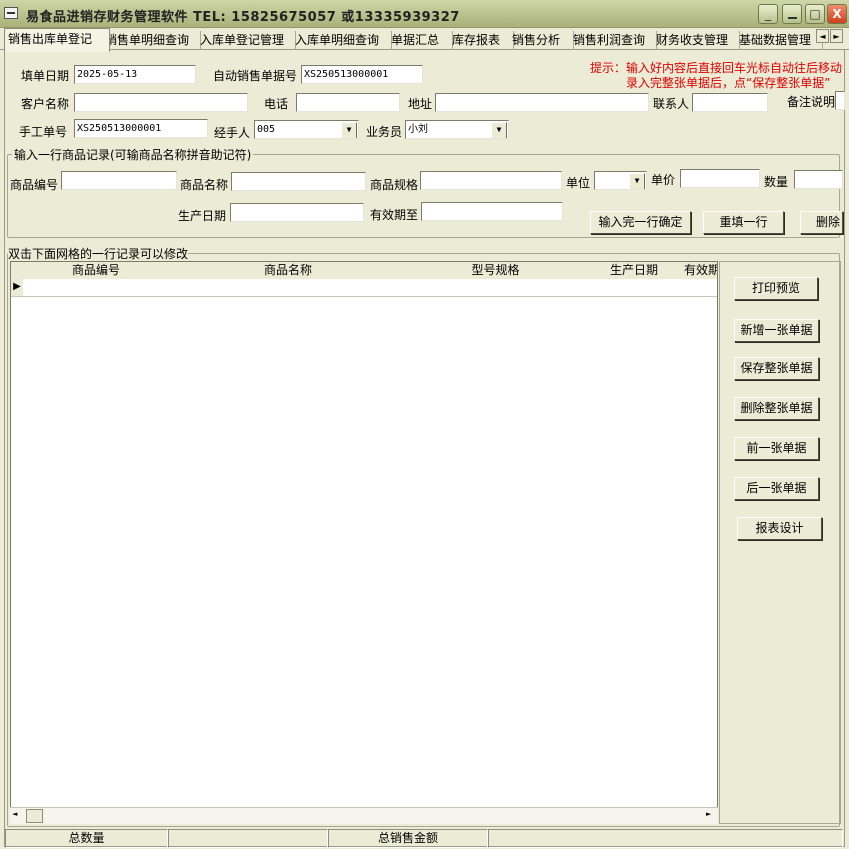 The image size is (849, 849). Describe the element at coordinates (98, 254) in the screenshot. I see `grid-legend: 双击下面网格的一行记录可以修改` at that location.